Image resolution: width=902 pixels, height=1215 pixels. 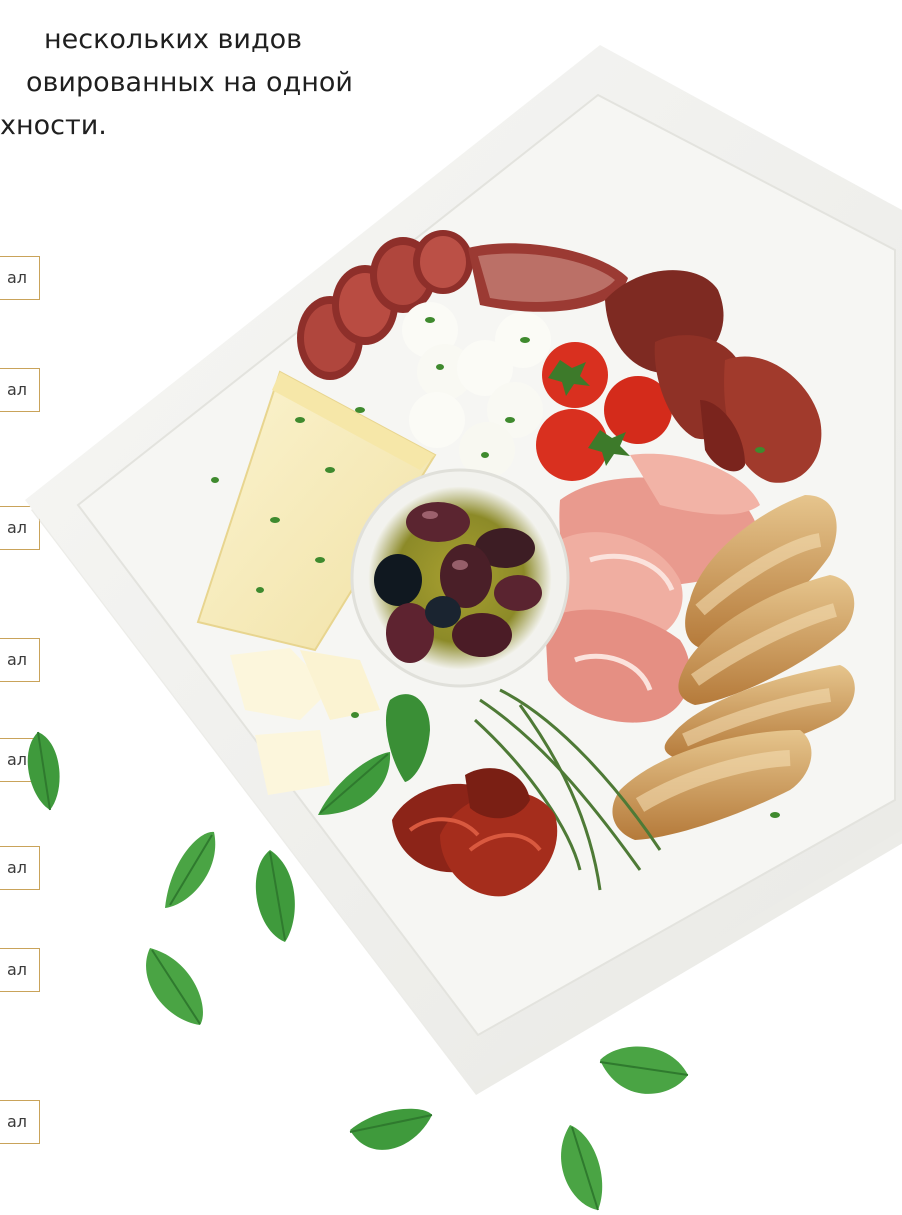 I want to click on cherry-tomatoes, so click(x=604, y=411).